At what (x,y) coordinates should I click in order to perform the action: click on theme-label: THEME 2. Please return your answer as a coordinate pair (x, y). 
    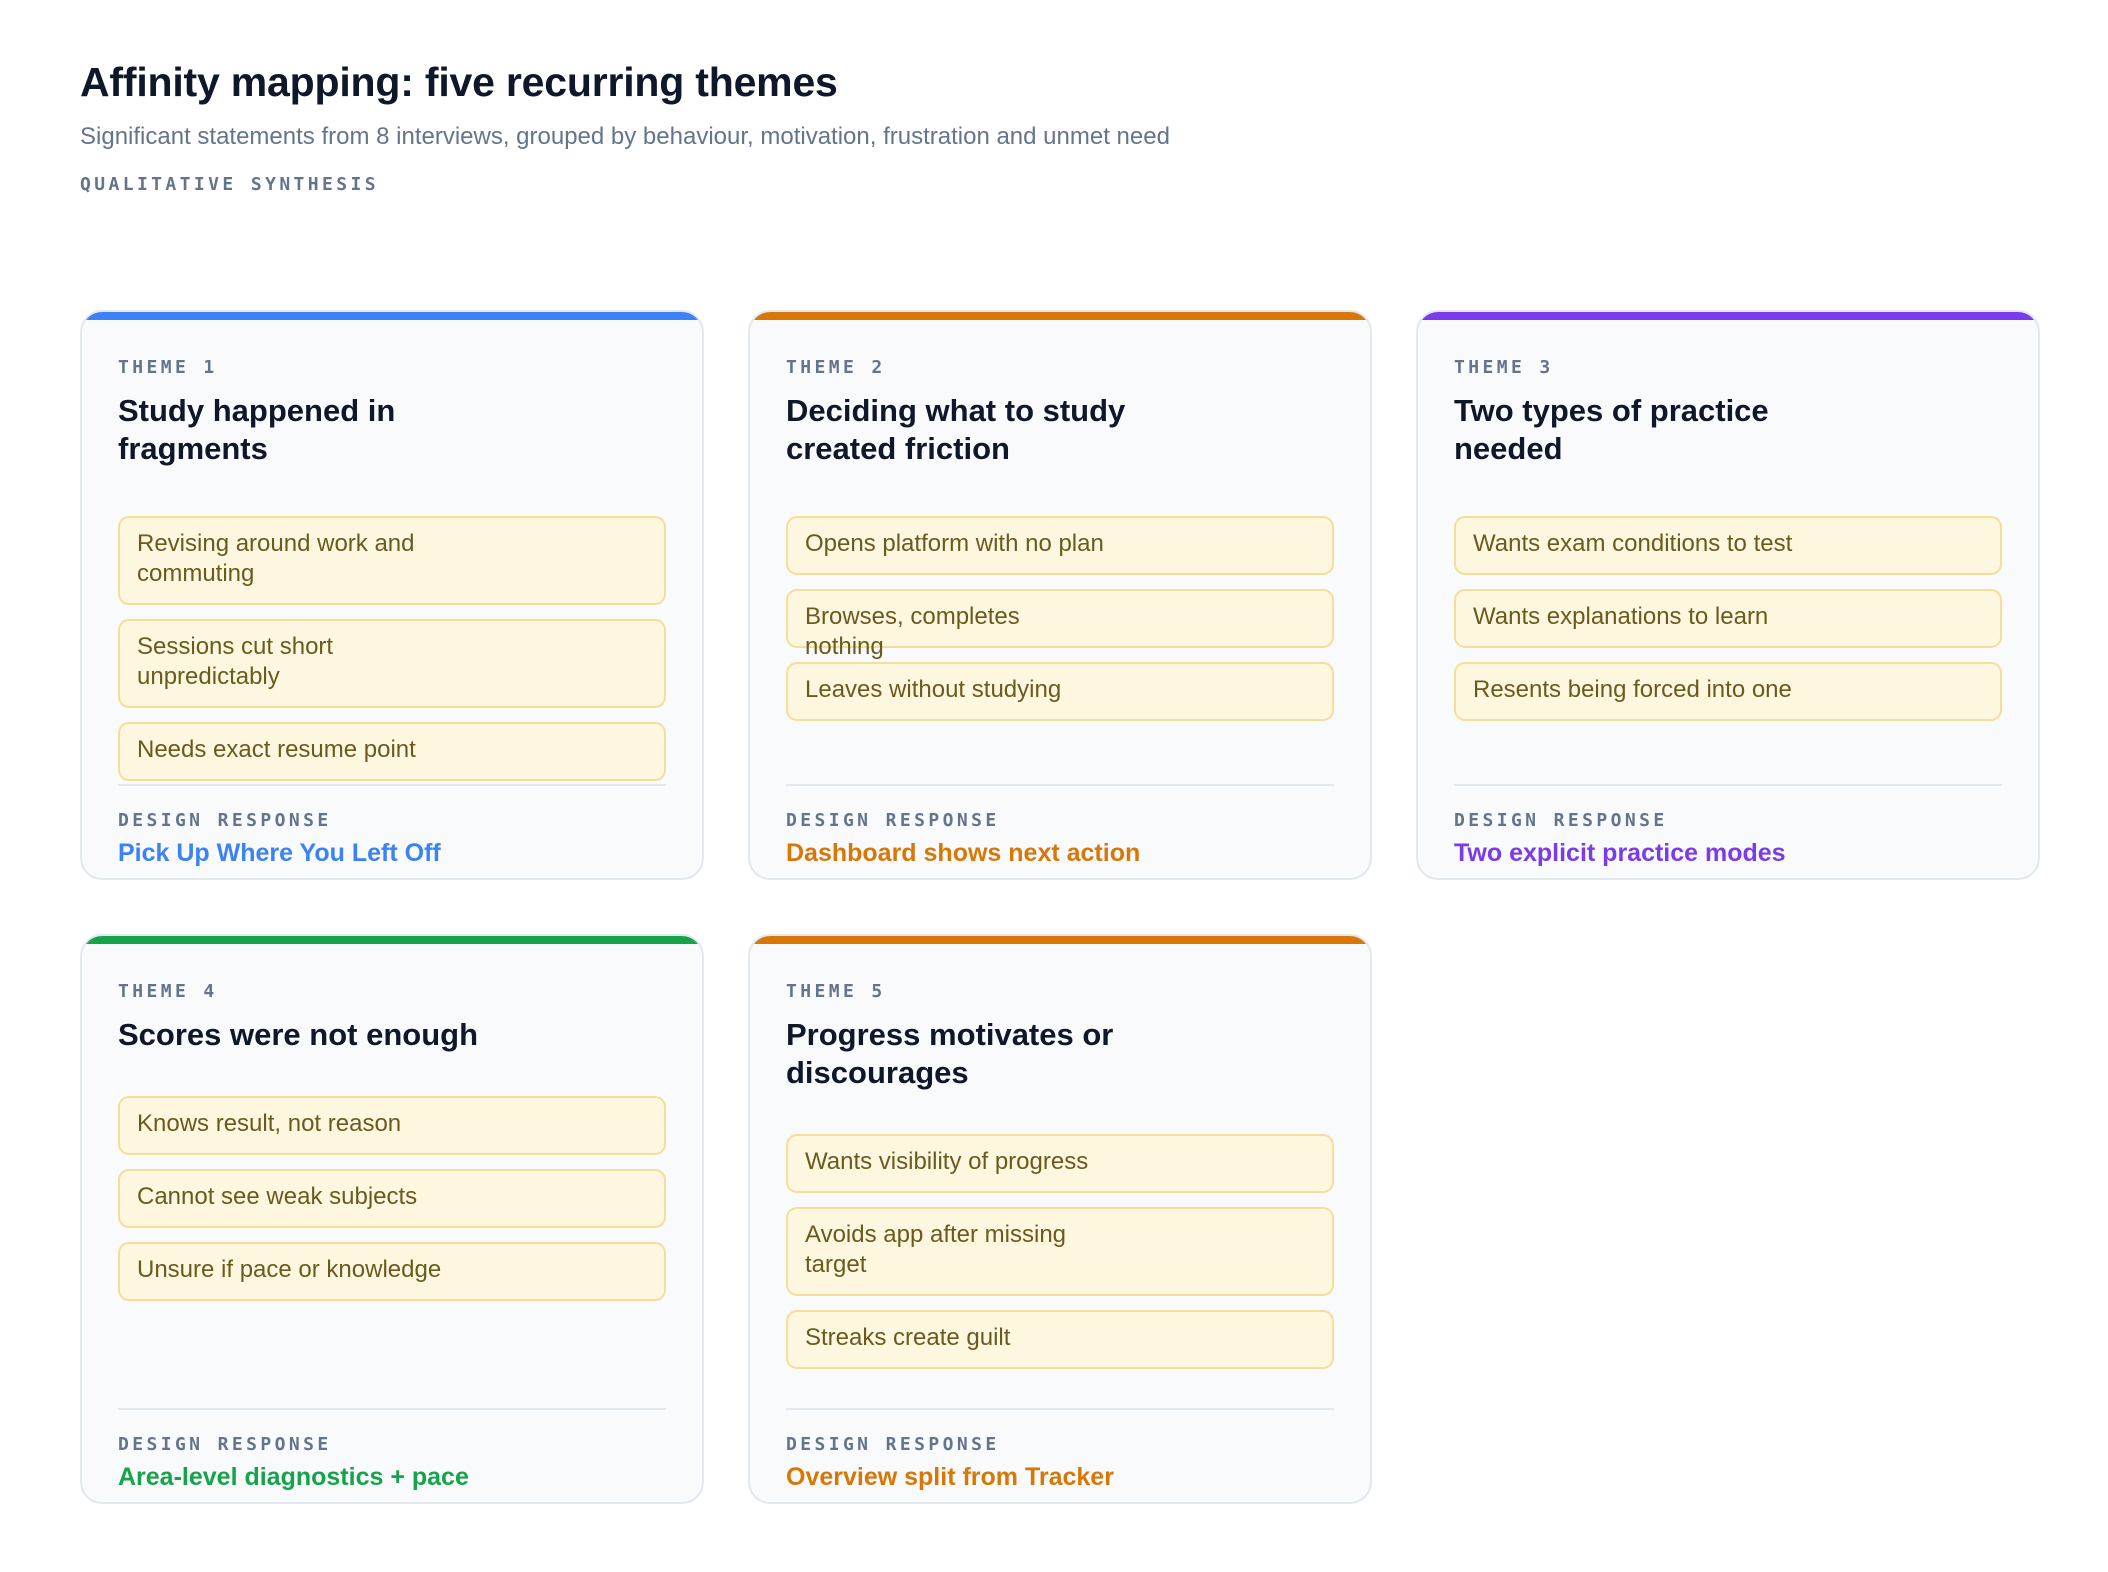
    Looking at the image, I should click on (836, 367).